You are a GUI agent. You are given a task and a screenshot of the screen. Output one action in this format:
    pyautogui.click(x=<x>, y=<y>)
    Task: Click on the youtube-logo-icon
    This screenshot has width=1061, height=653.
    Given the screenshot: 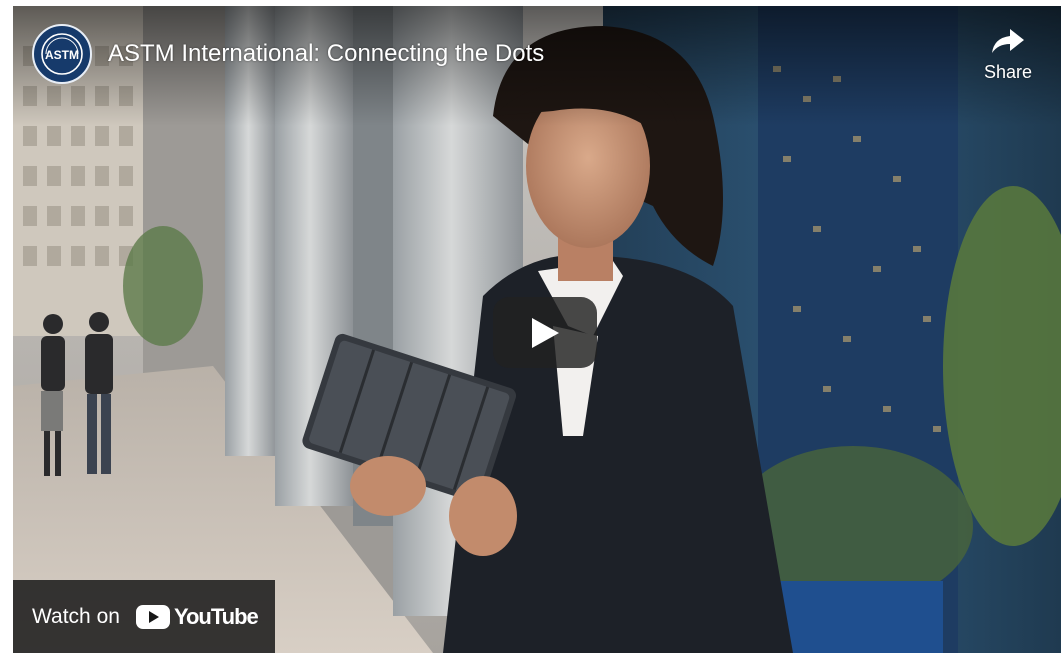 What is the action you would take?
    pyautogui.click(x=152, y=616)
    